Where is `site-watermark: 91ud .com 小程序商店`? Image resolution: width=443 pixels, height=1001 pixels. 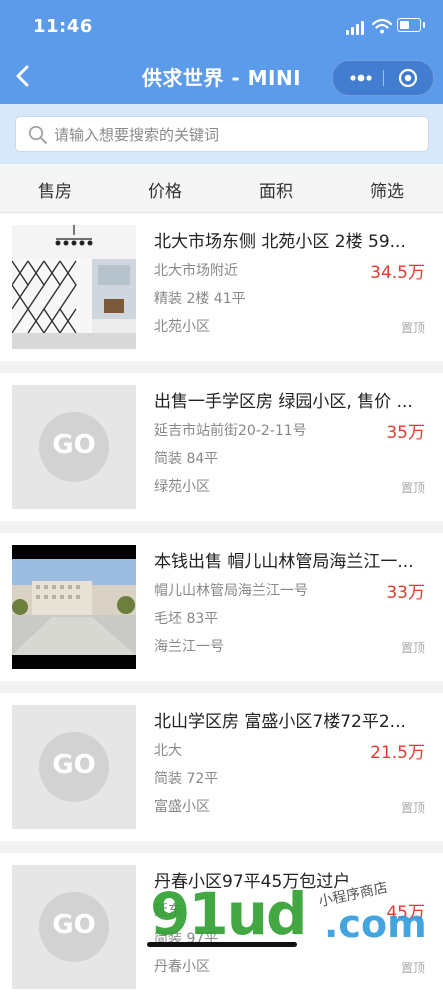
site-watermark: 91ud .com 小程序商店 is located at coordinates (296, 920).